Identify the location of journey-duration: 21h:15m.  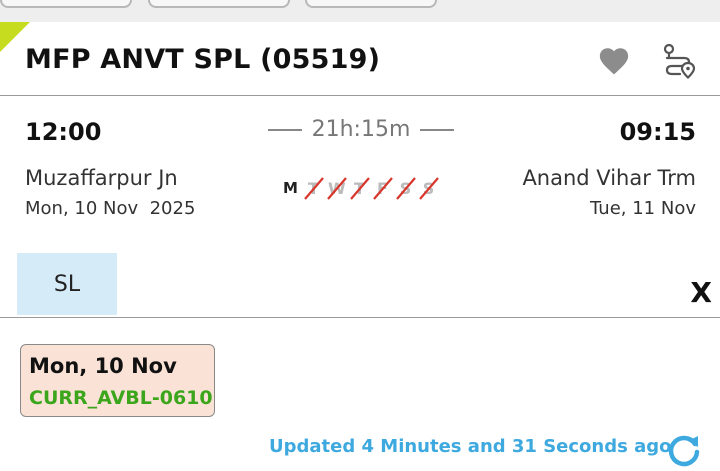
(361, 129).